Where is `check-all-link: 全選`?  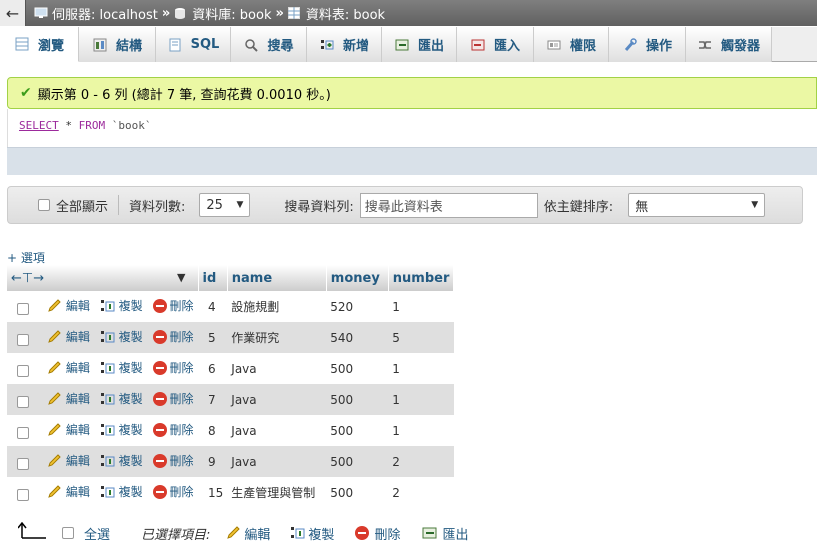 check-all-link: 全選 is located at coordinates (97, 533).